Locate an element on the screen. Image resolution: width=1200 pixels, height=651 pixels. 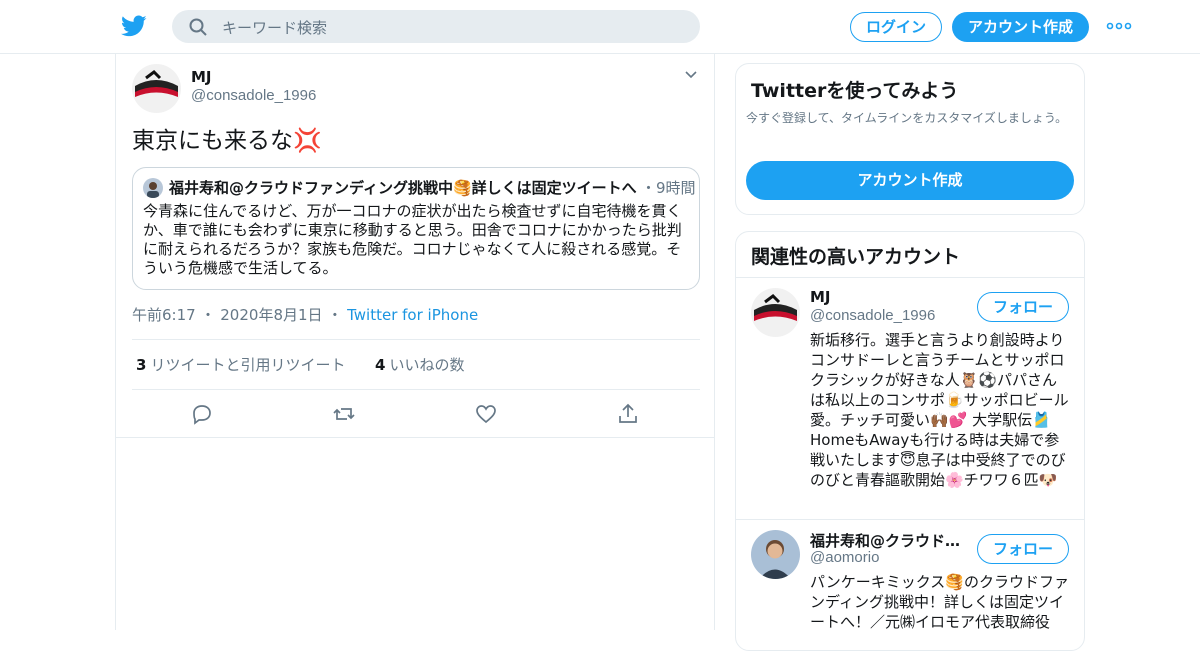
signup-card-title: Twitterを使ってみよう is located at coordinates (855, 91).